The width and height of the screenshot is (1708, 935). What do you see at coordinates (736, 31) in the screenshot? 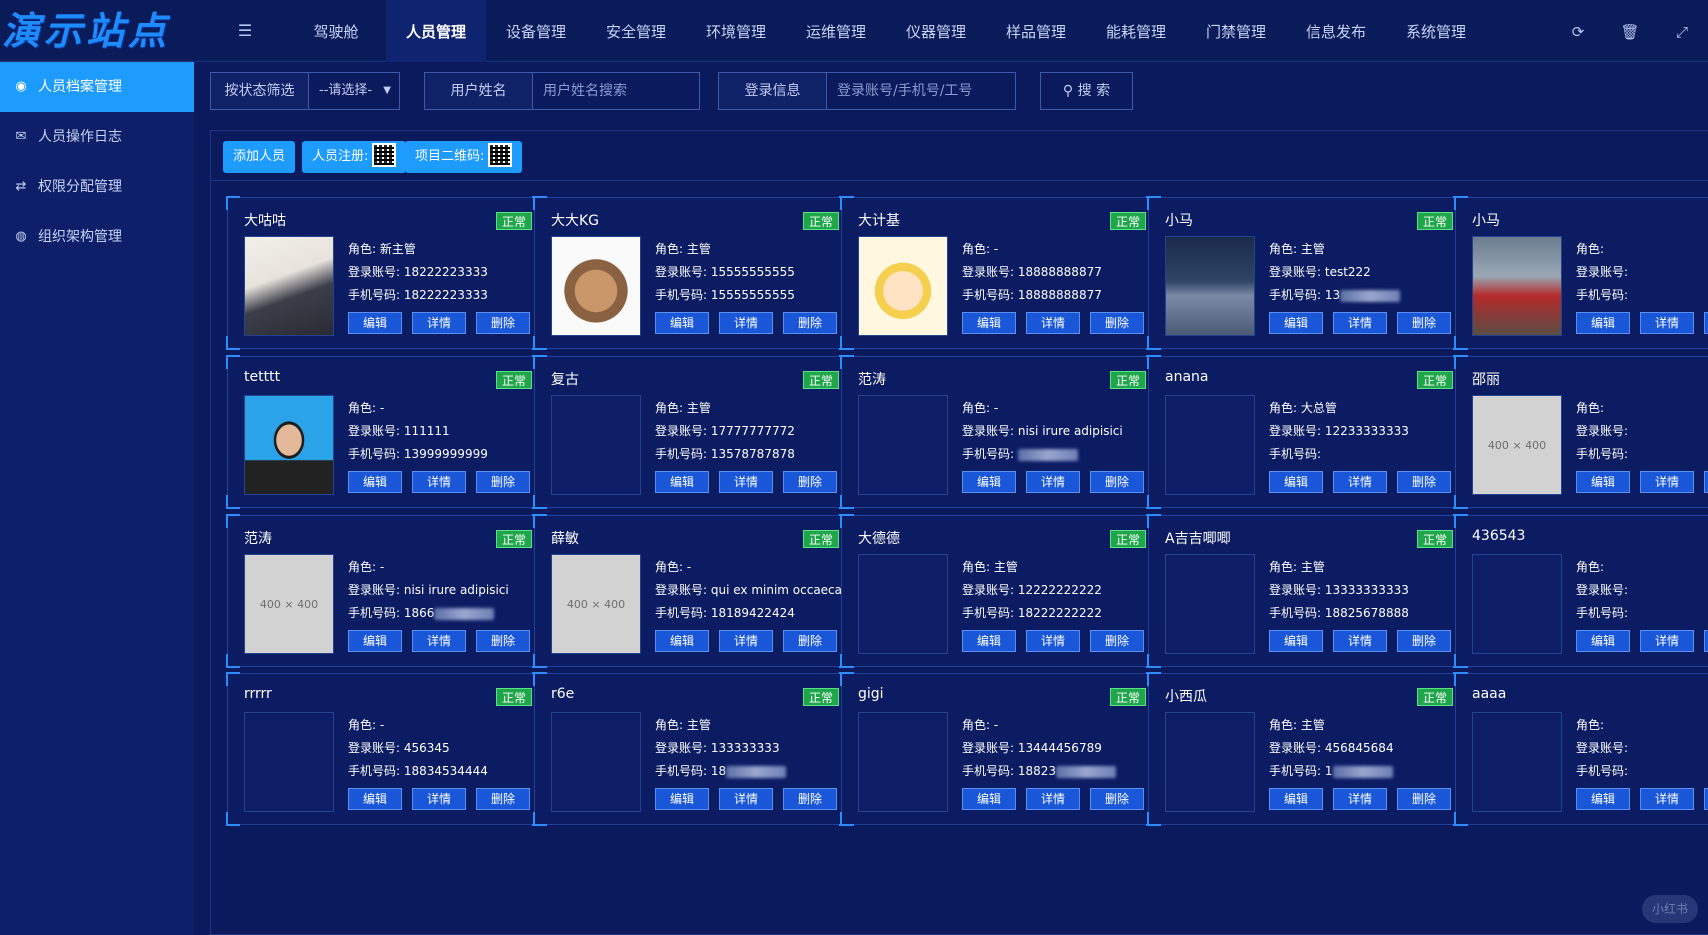
I see `nav-item: 环境管理` at bounding box center [736, 31].